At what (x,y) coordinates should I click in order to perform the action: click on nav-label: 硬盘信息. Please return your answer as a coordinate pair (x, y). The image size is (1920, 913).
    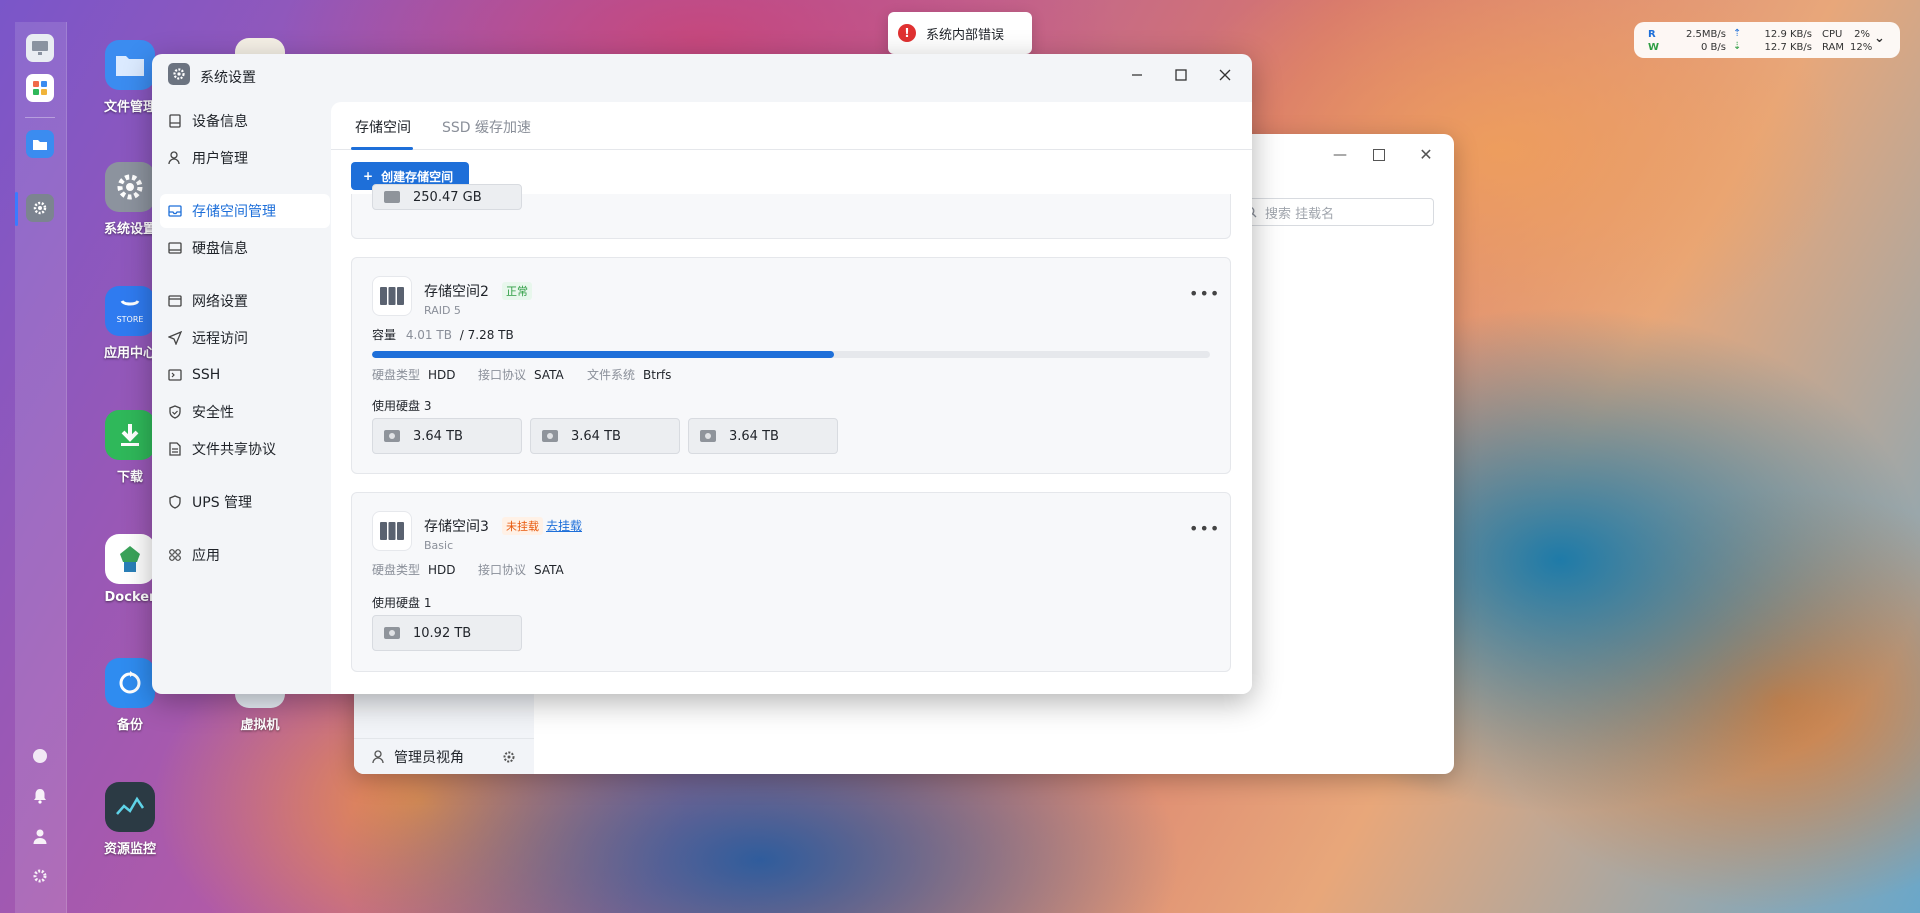
    Looking at the image, I should click on (220, 249).